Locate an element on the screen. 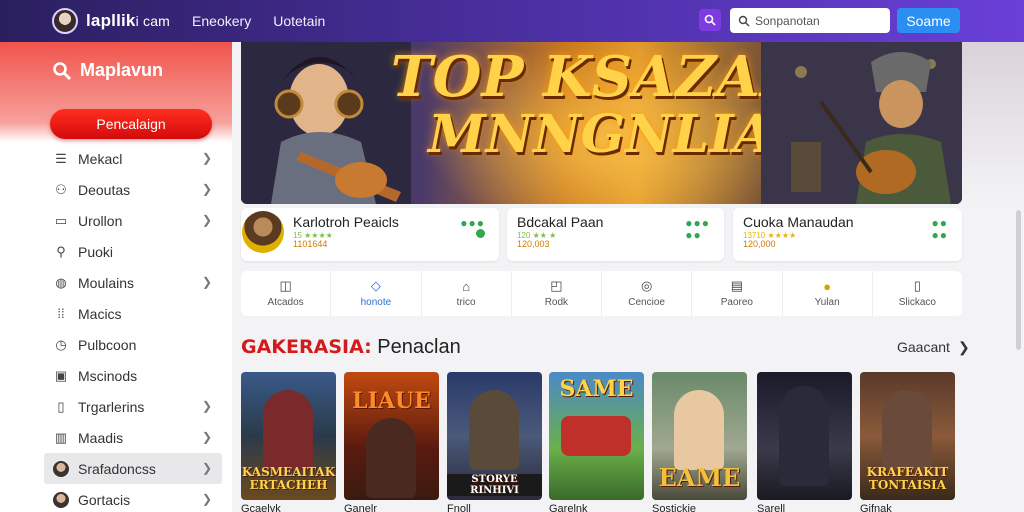 This screenshot has width=1024, height=512. circle-icon: ◎ is located at coordinates (646, 285).